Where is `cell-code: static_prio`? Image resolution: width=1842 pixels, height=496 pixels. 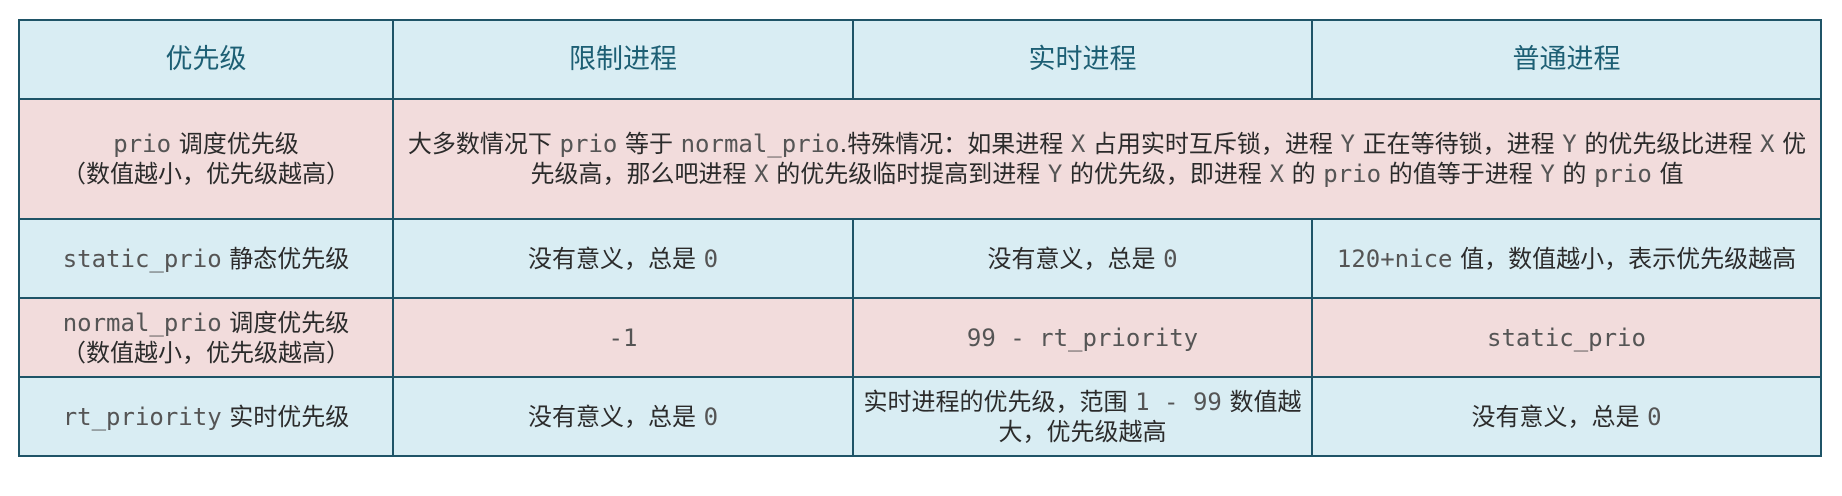
cell-code: static_prio is located at coordinates (1566, 337).